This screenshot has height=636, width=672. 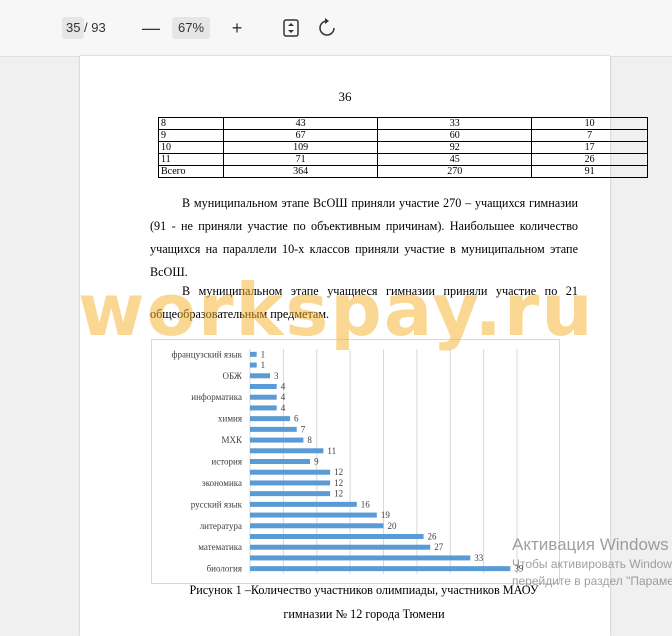 I want to click on table-row: Всего 364 270 91, so click(x=403, y=171).